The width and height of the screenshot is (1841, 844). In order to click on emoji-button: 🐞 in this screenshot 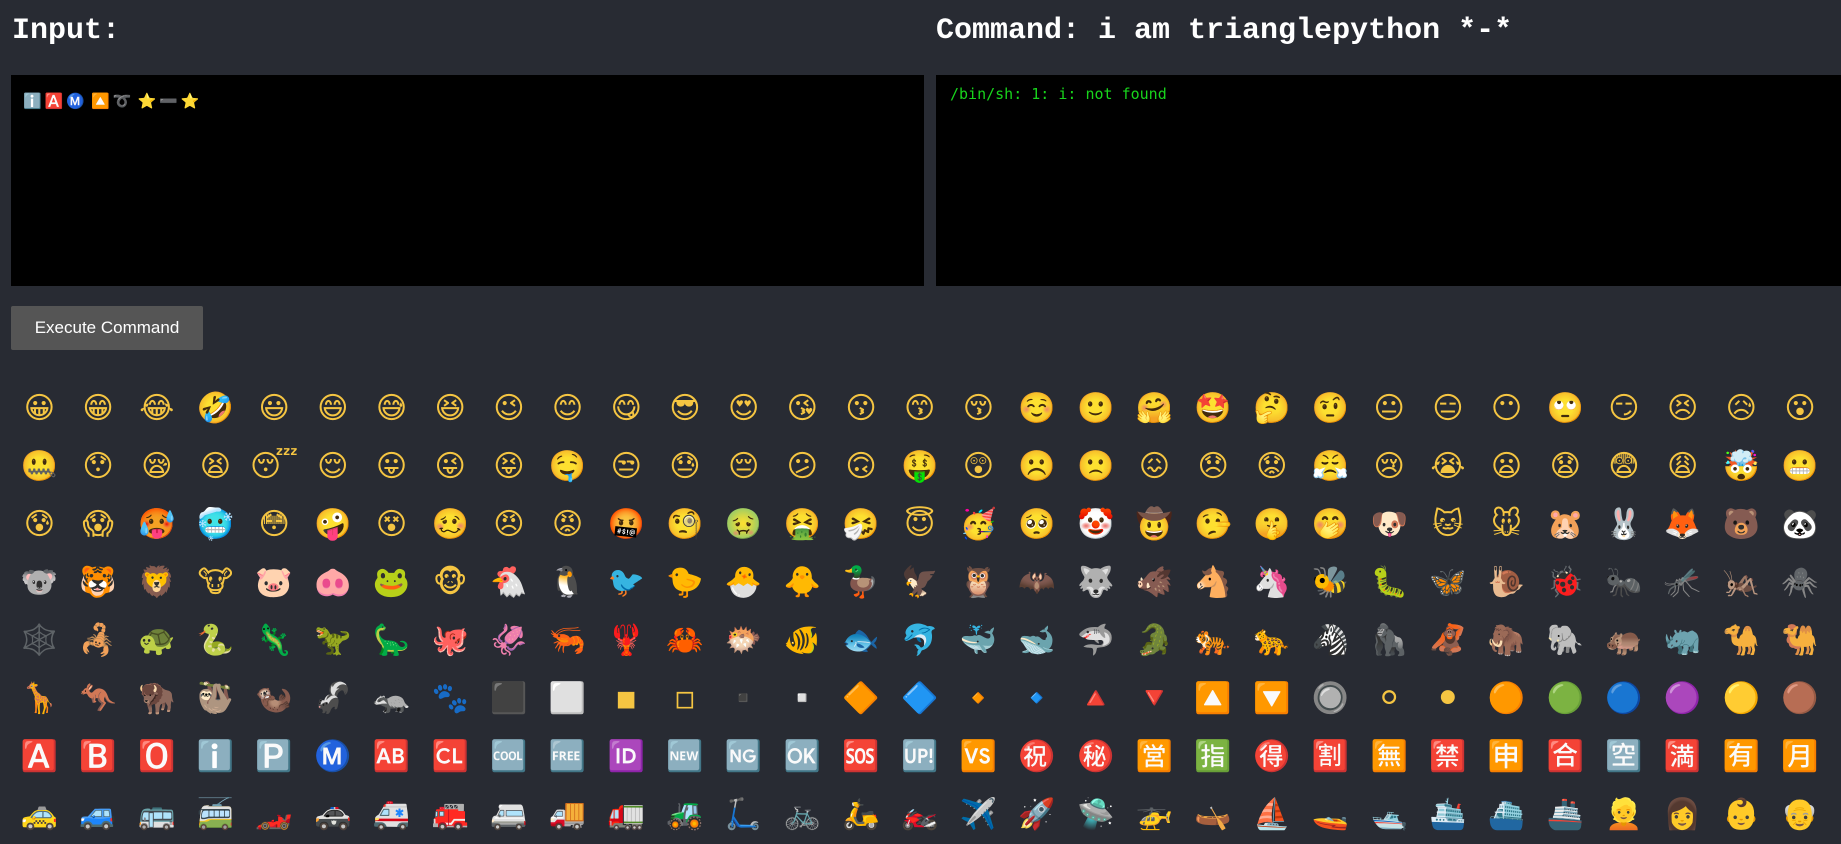, I will do `click(1565, 583)`.